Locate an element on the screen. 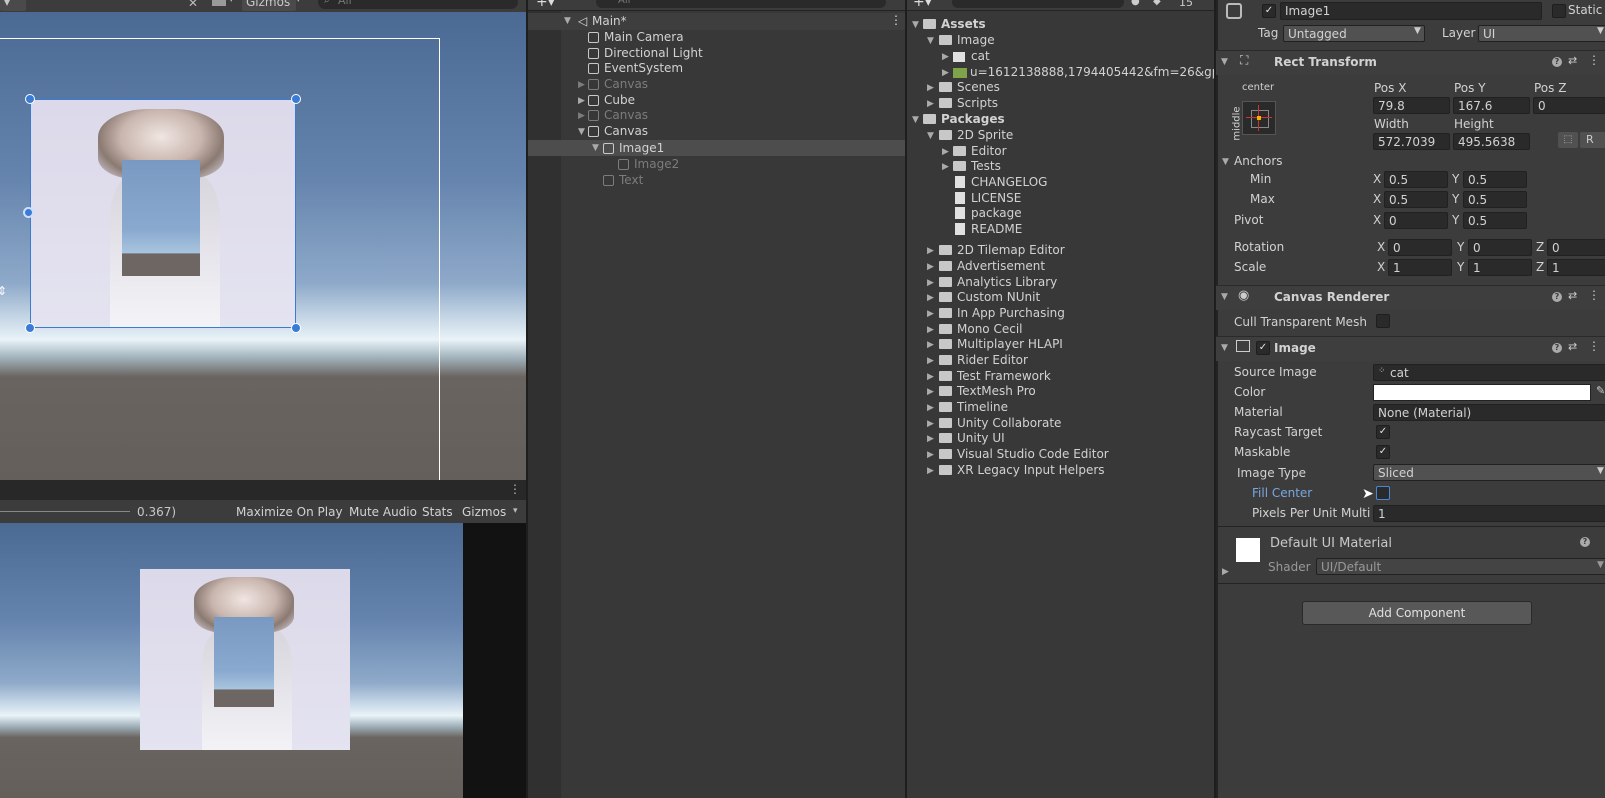  scene-menu-button: ▾ is located at coordinates (13, 5).